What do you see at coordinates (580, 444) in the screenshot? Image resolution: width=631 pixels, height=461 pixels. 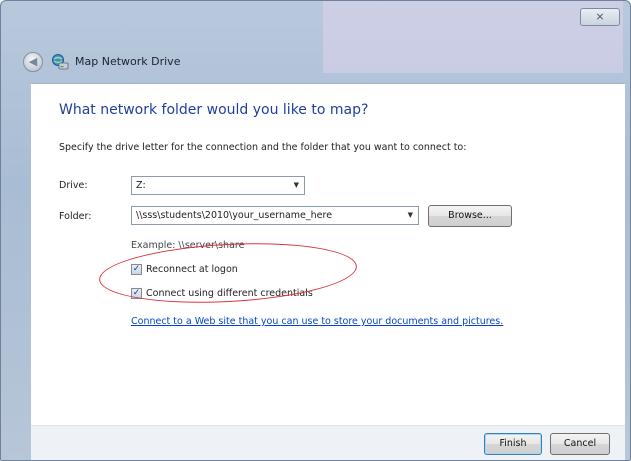 I see `cancel-button: Cancel` at bounding box center [580, 444].